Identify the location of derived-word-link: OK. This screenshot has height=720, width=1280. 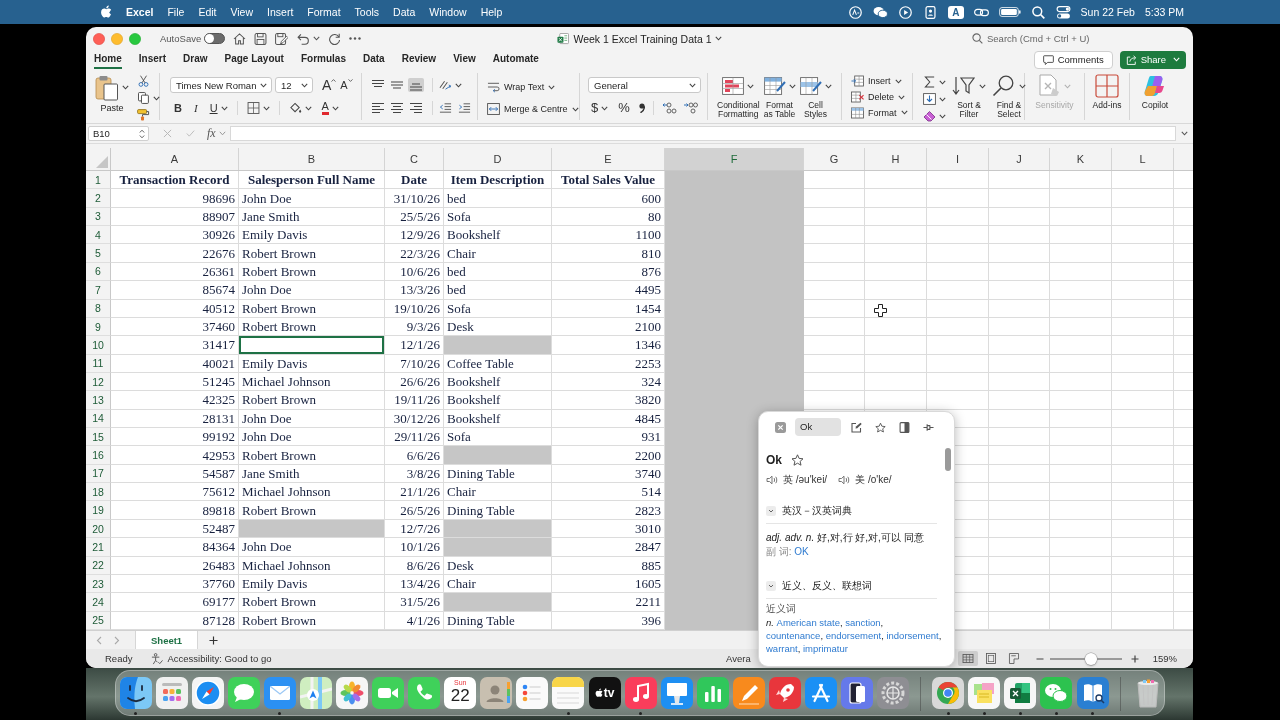
(801, 551).